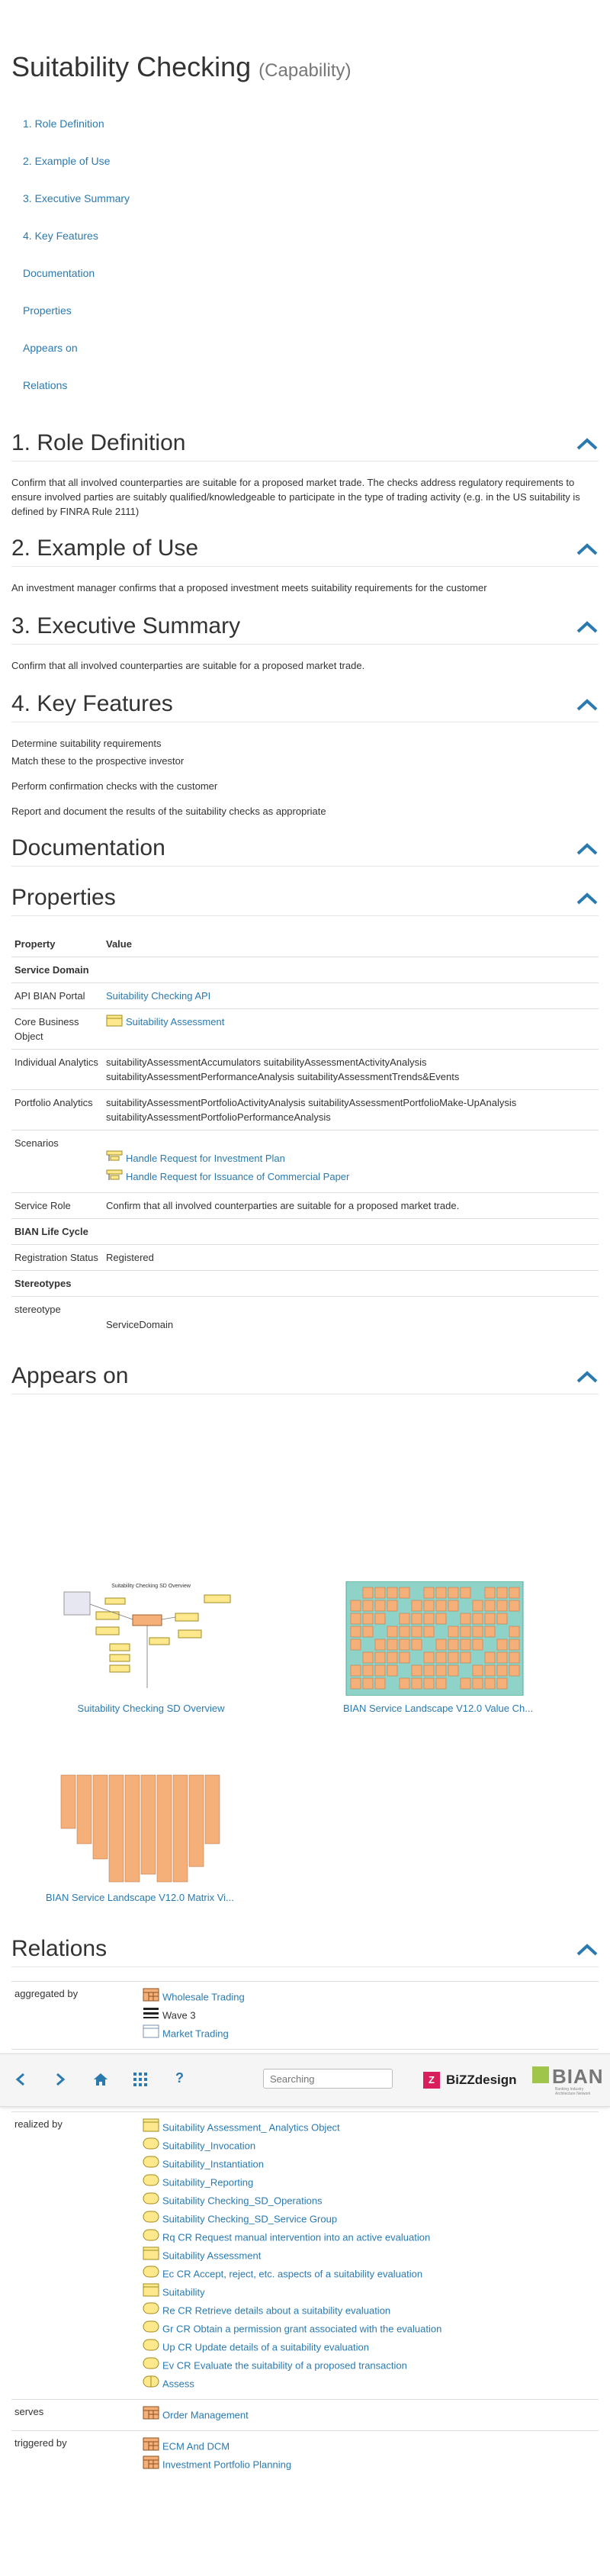 Image resolution: width=610 pixels, height=2576 pixels. Describe the element at coordinates (66, 161) in the screenshot. I see `toc-link-example-of-use: 2. Example of Use` at that location.